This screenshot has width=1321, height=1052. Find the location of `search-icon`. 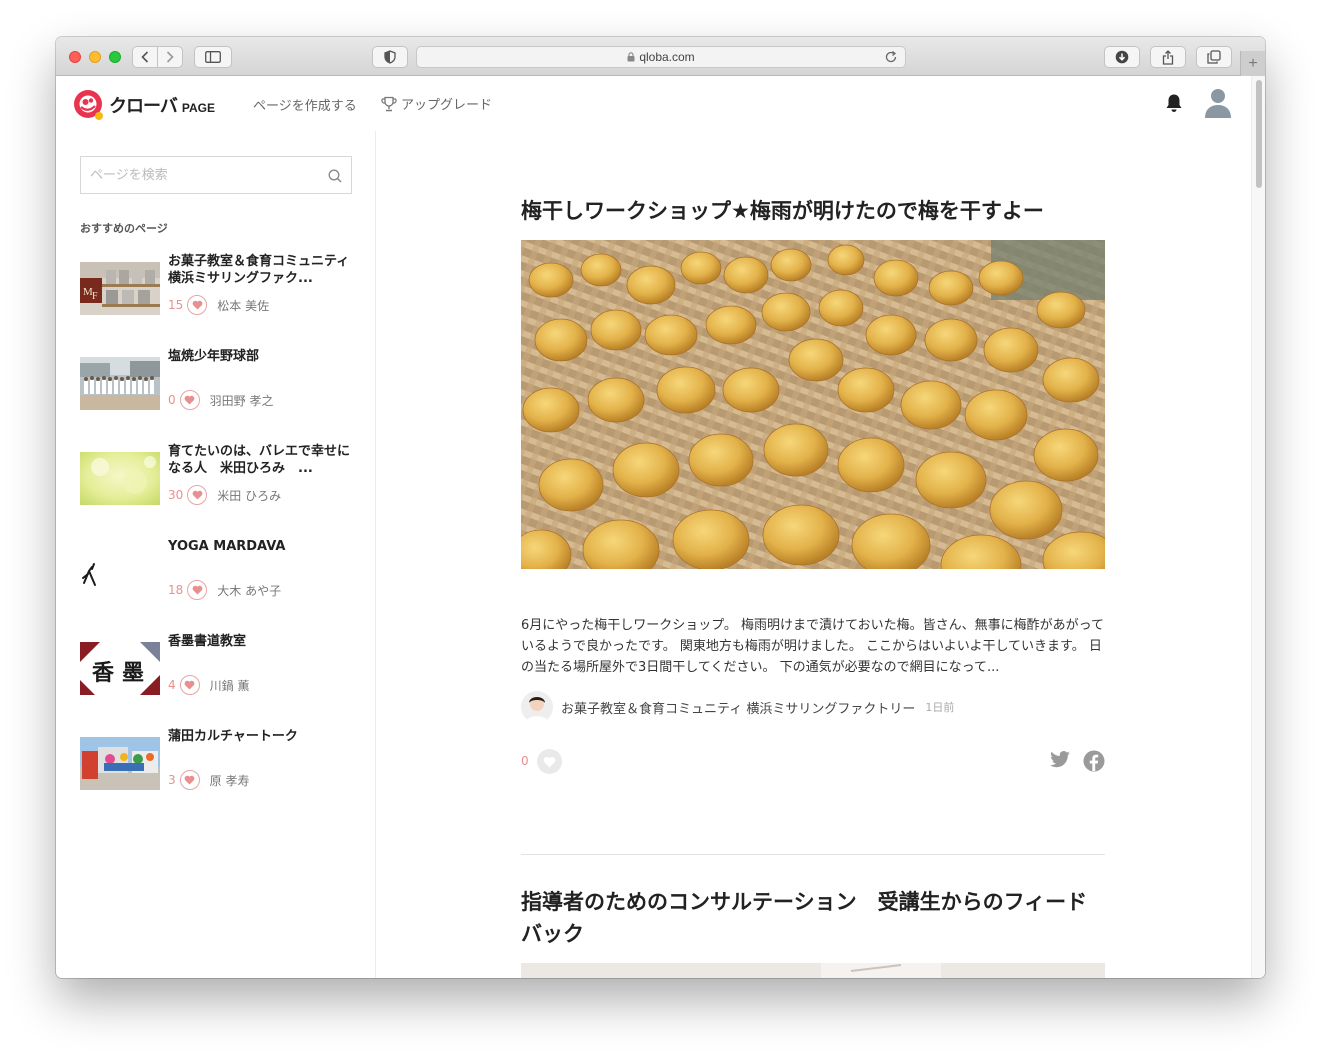

search-icon is located at coordinates (335, 176).